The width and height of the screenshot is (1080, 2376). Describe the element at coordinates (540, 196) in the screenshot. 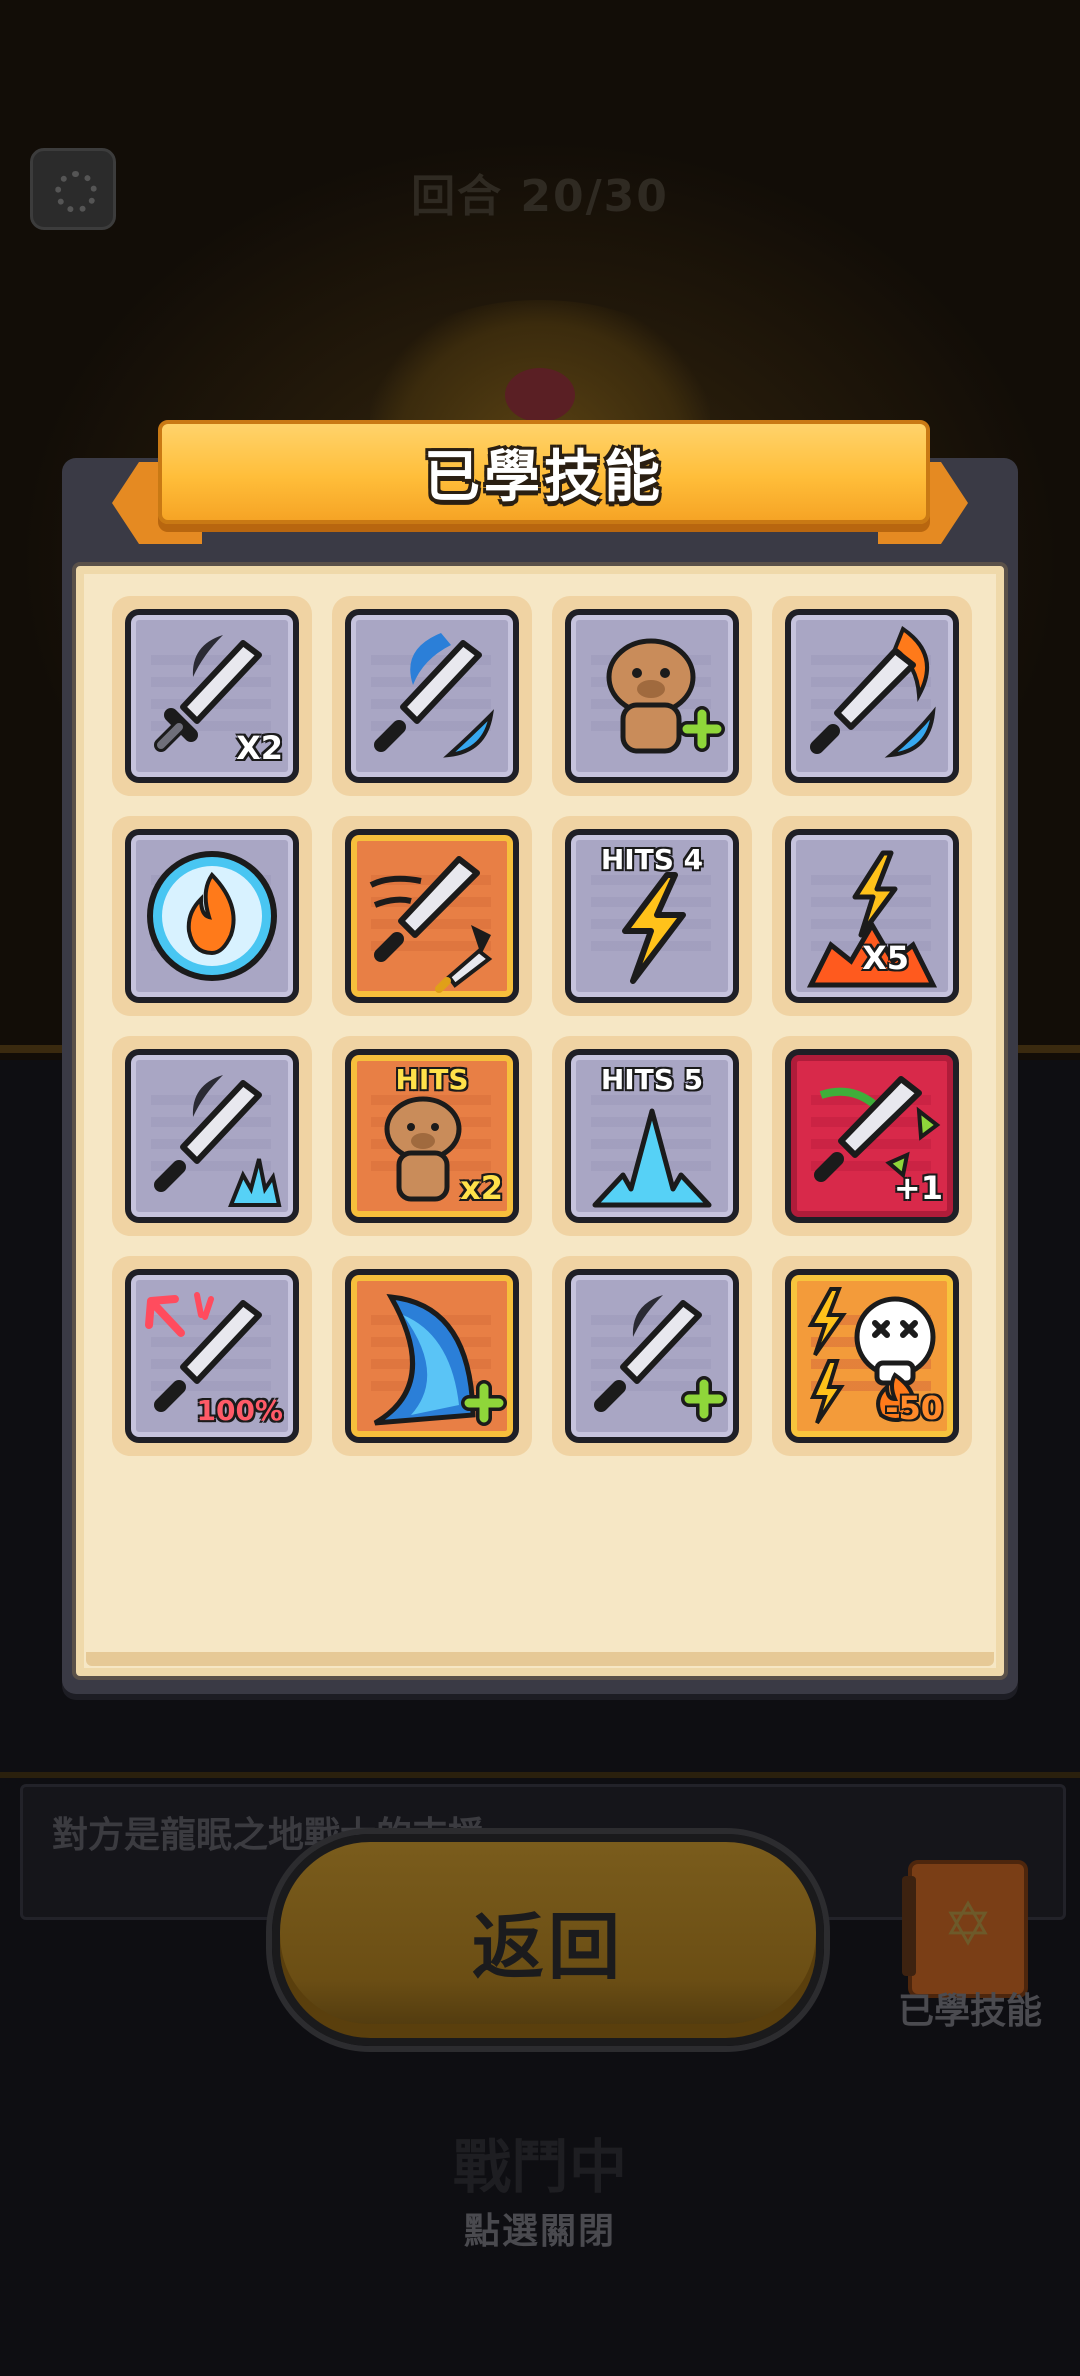

I see `round-counter: 回合 20/30` at that location.